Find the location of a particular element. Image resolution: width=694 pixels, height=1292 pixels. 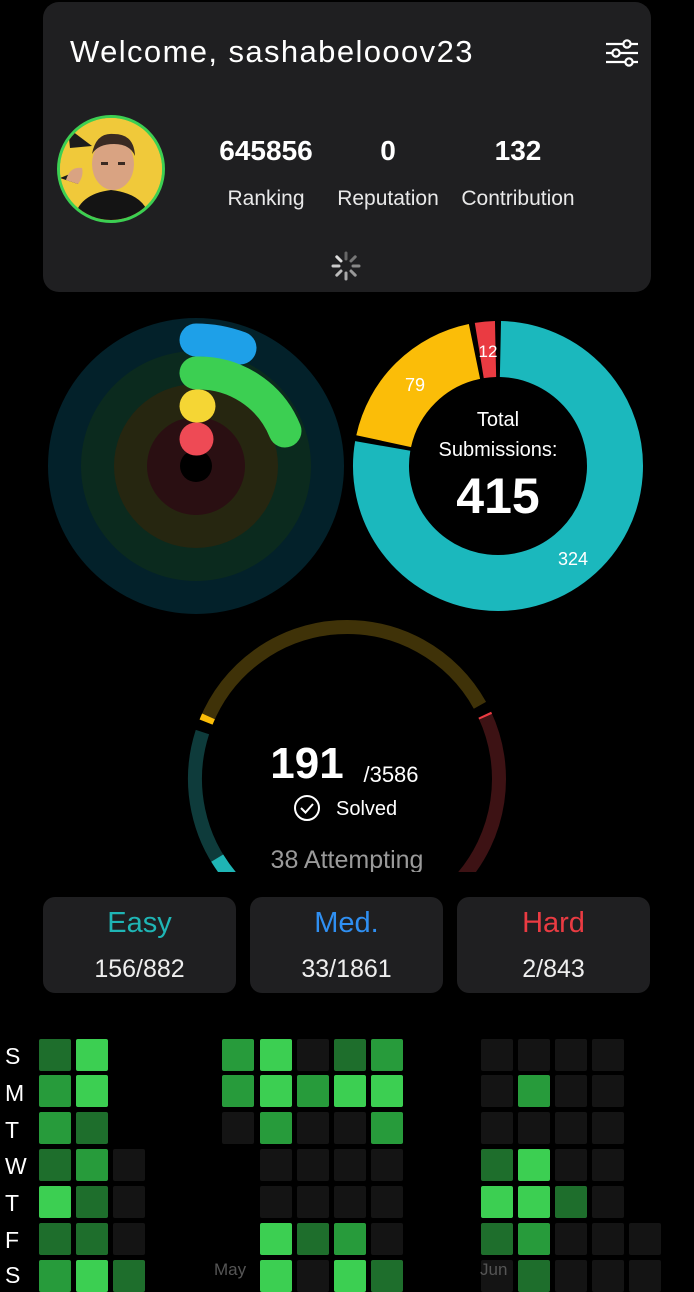

day-label-sat: S is located at coordinates (12, 1275).